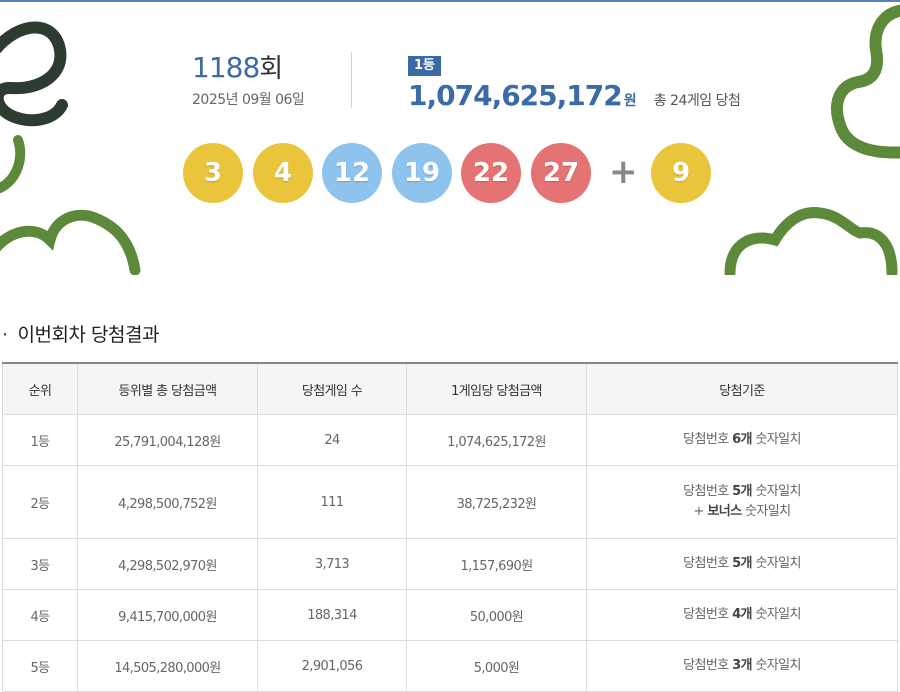  Describe the element at coordinates (496, 615) in the screenshot. I see `per-game-cell: 50,000원` at that location.